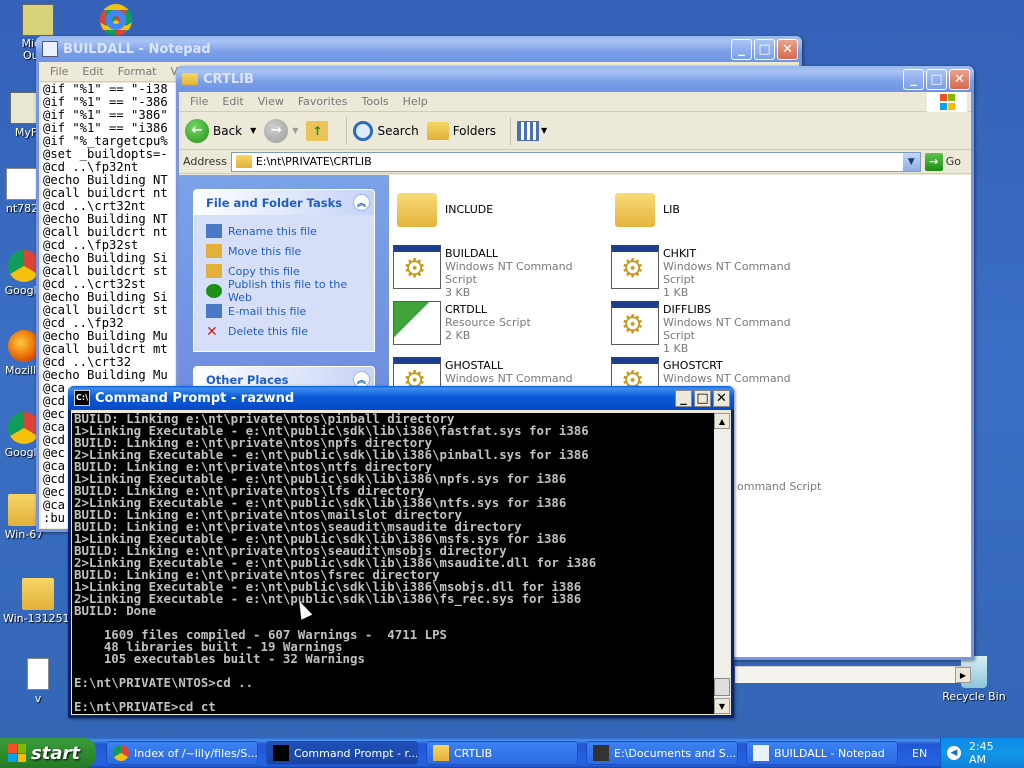 The height and width of the screenshot is (768, 1024). Describe the element at coordinates (853, 674) in the screenshot. I see `horizontal-scrollbar: ▶` at that location.